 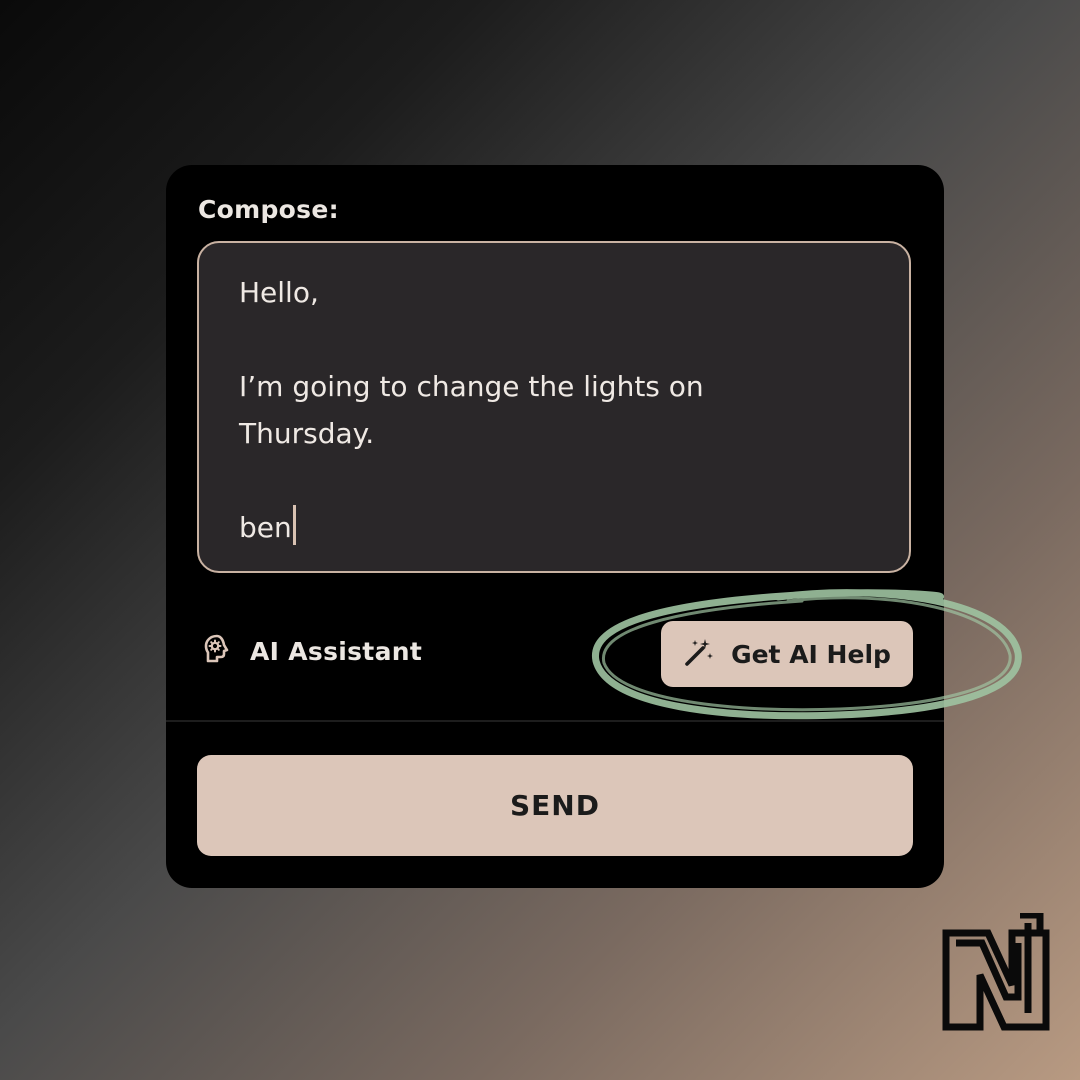 What do you see at coordinates (336, 651) in the screenshot?
I see `ai-assistant-label: AI Assistant` at bounding box center [336, 651].